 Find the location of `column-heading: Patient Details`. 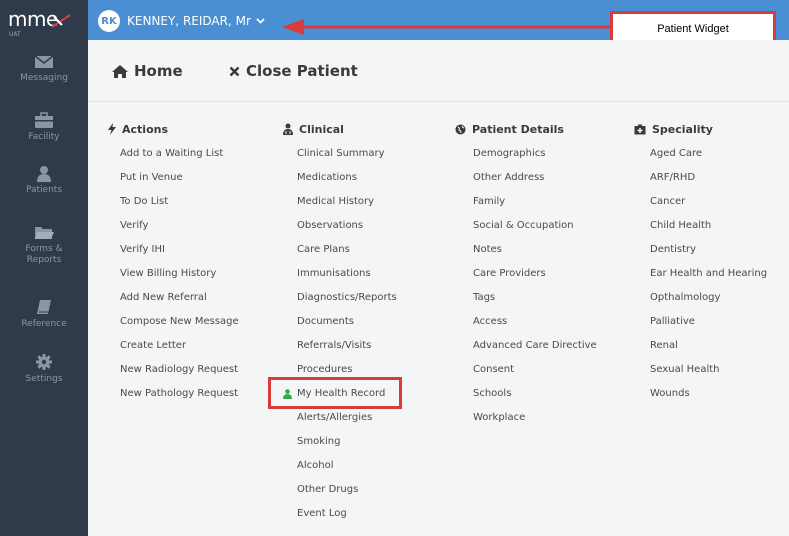

column-heading: Patient Details is located at coordinates (526, 129).